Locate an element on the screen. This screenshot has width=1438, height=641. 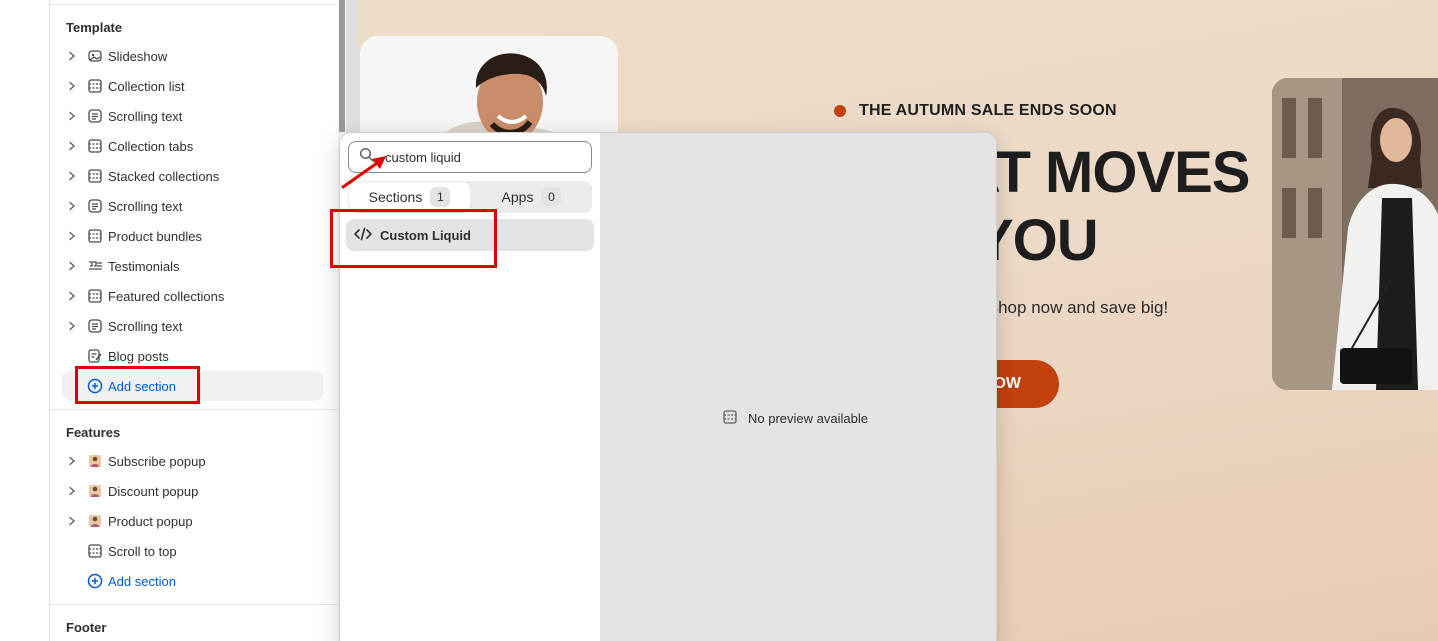
sidebar-item-label: Scroll to top is located at coordinates (142, 551).